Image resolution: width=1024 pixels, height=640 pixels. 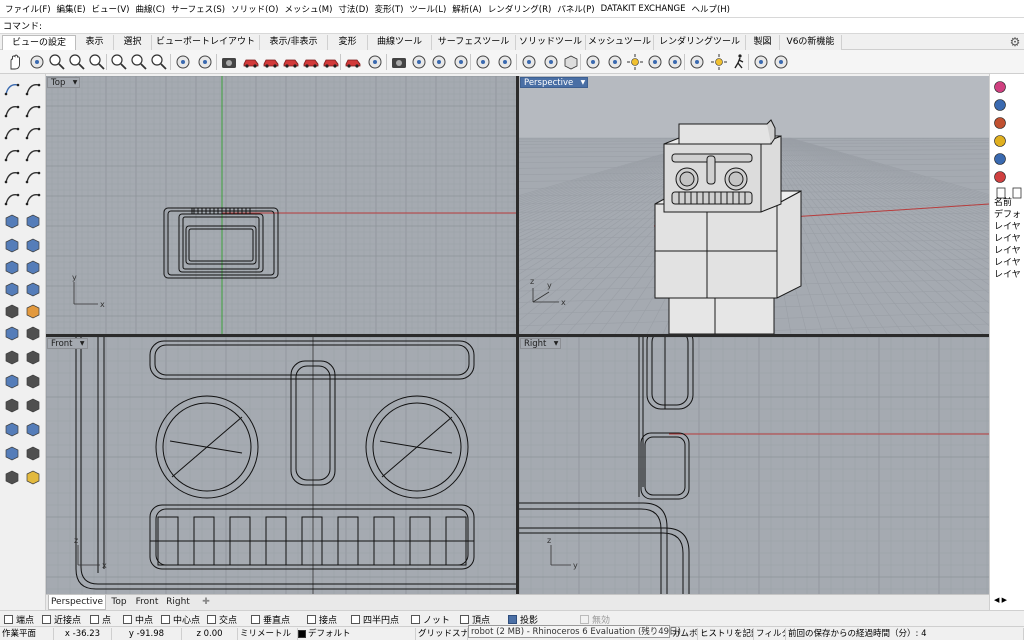 I want to click on status-filter: フィルタ, so click(x=770, y=634).